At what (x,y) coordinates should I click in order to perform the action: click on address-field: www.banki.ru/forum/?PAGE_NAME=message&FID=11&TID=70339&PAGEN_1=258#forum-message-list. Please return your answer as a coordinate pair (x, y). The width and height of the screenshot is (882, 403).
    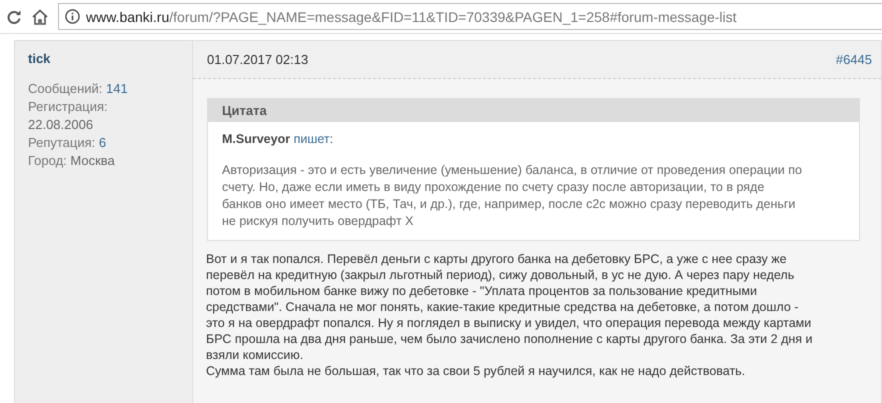
    Looking at the image, I should click on (470, 16).